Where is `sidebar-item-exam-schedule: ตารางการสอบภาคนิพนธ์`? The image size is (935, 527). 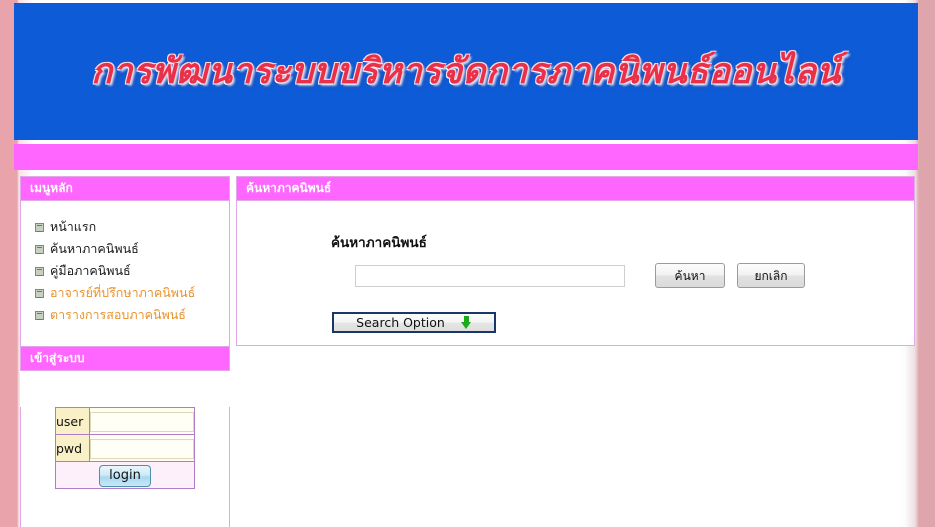 sidebar-item-exam-schedule: ตารางการสอบภาคนิพนธ์ is located at coordinates (132, 316).